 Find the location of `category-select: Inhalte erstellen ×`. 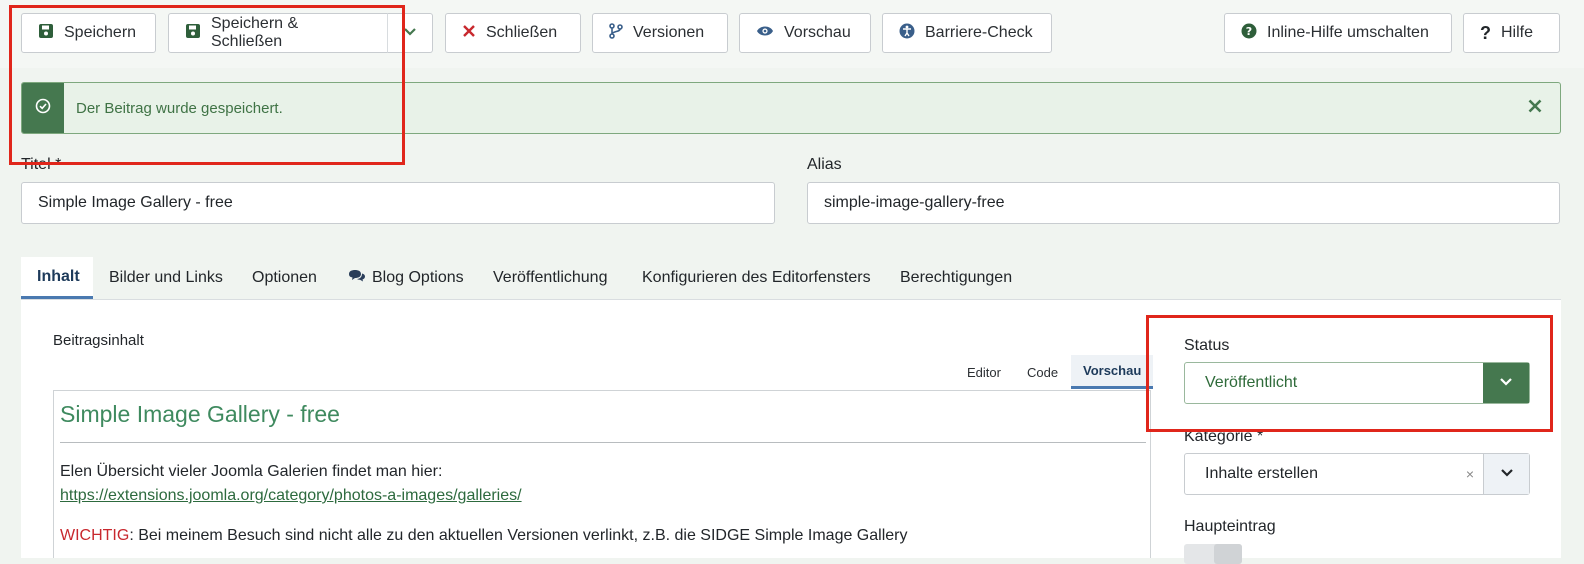

category-select: Inhalte erstellen × is located at coordinates (1357, 474).